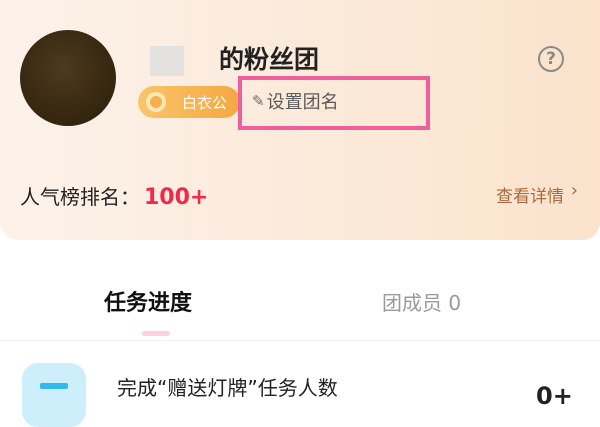  I want to click on popularity-rank: 人气榜排名： 100+, so click(114, 195).